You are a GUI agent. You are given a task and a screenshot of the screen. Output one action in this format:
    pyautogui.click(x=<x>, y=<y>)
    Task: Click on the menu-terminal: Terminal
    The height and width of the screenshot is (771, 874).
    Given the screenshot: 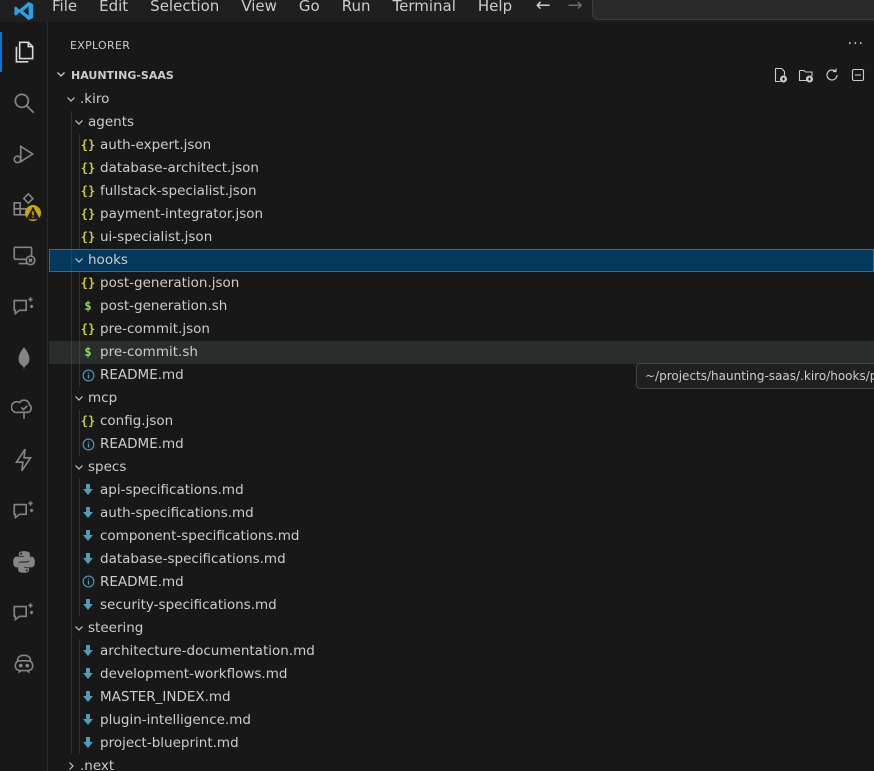 What is the action you would take?
    pyautogui.click(x=424, y=11)
    